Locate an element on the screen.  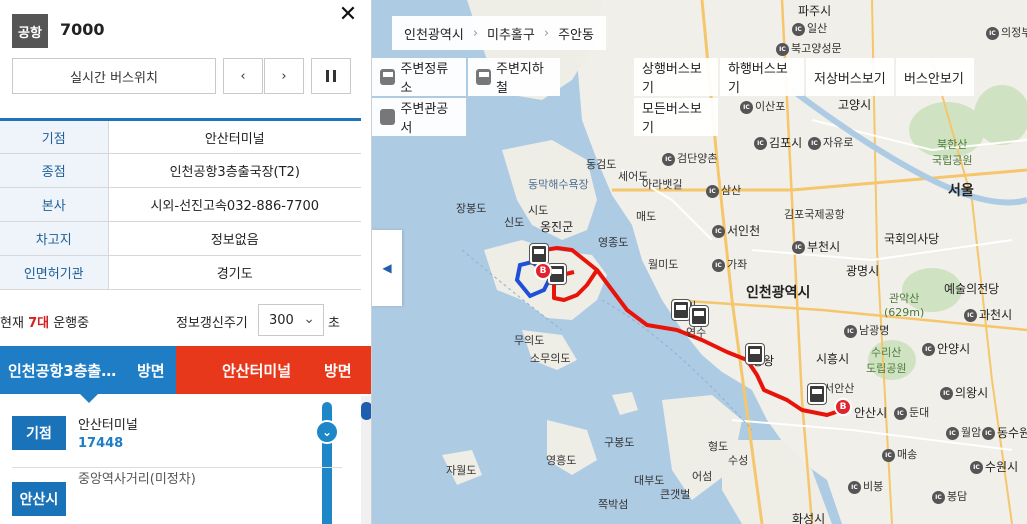
scrollbar is located at coordinates (366, 460).